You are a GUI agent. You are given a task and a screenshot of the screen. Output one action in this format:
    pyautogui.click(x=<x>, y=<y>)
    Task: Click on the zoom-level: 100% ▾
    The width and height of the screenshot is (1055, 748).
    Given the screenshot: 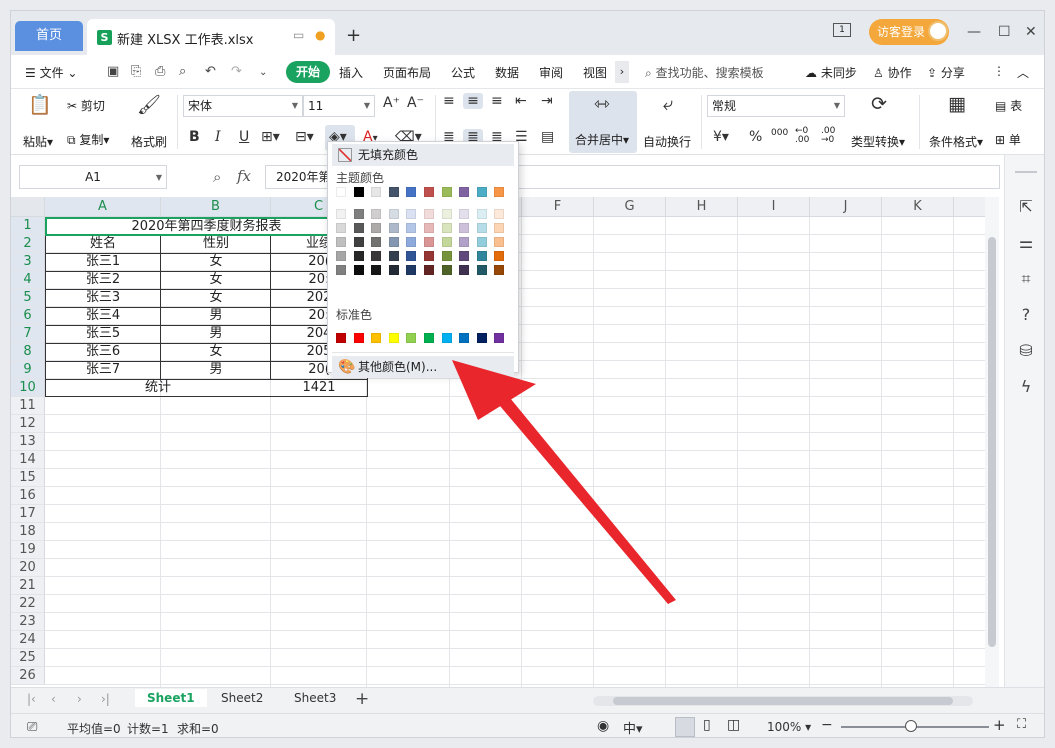 What is the action you would take?
    pyautogui.click(x=789, y=727)
    